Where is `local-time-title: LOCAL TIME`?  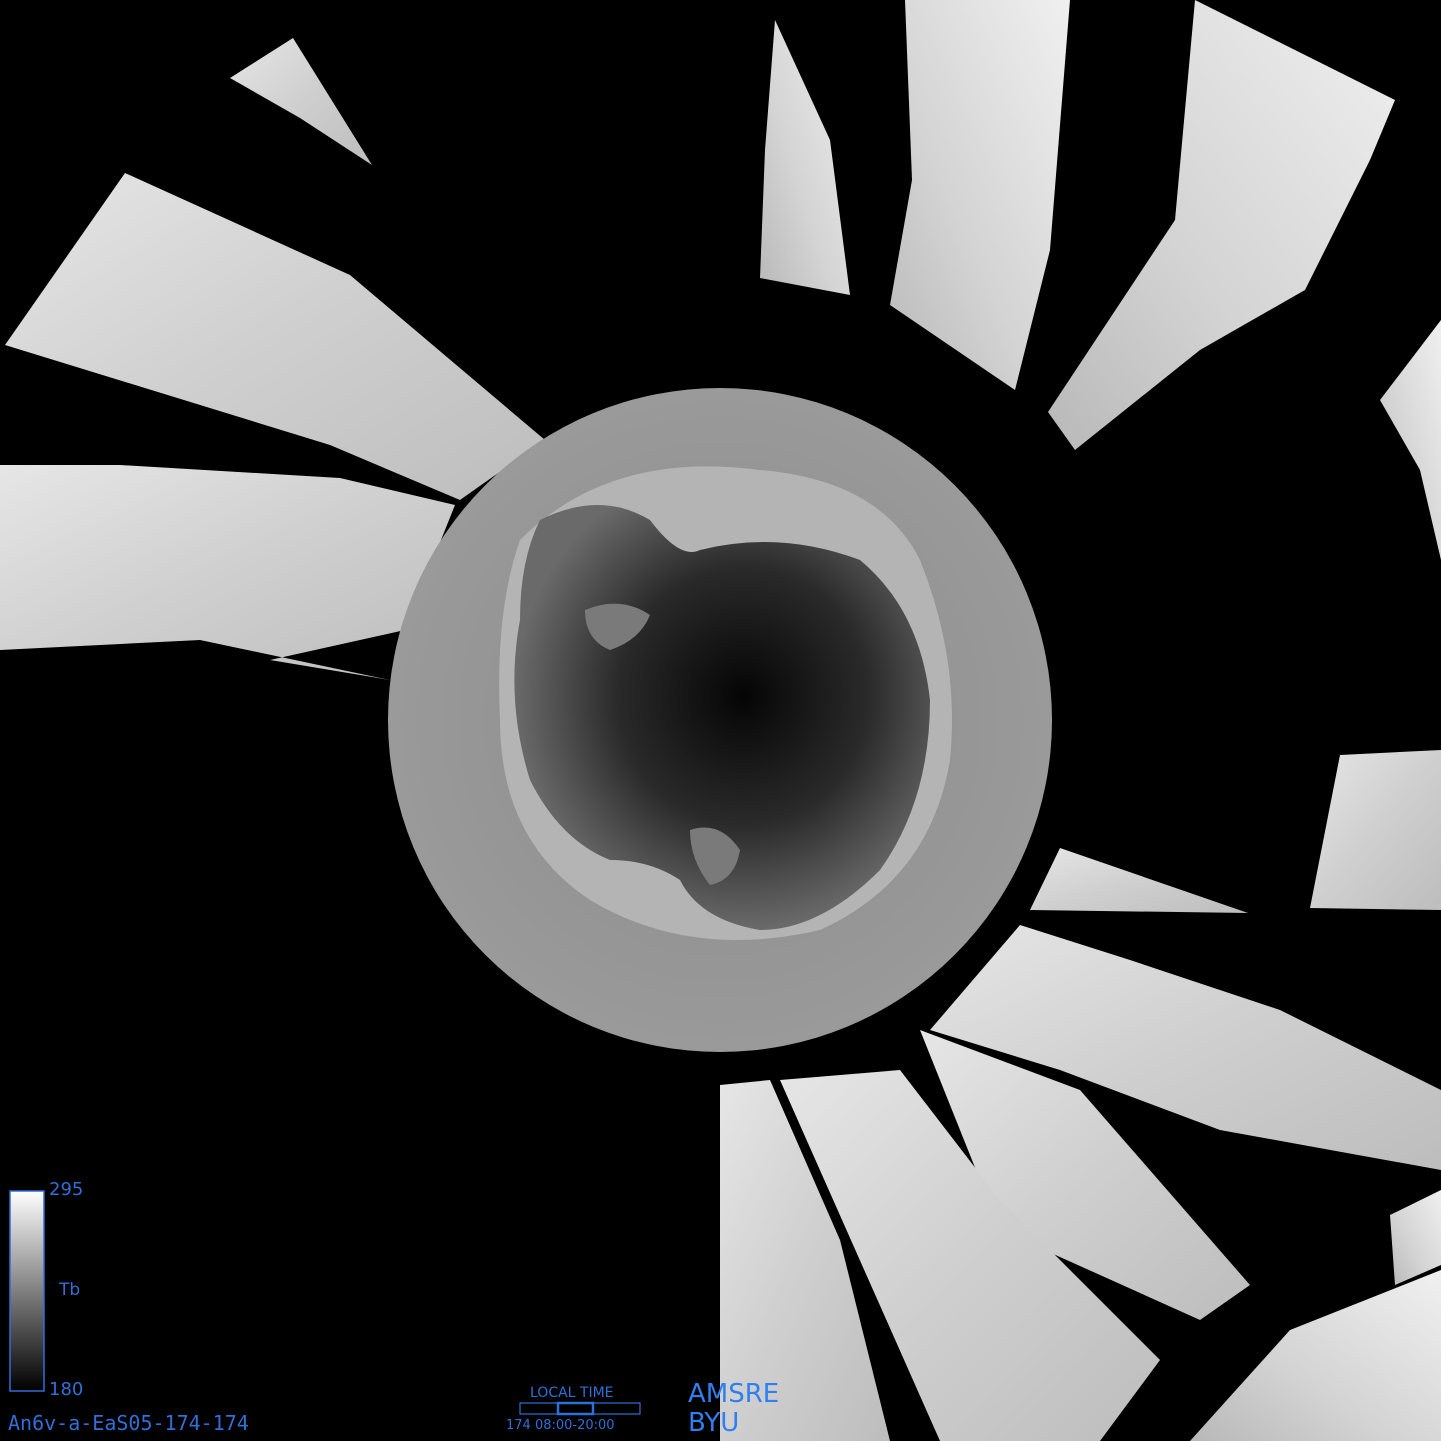
local-time-title: LOCAL TIME is located at coordinates (572, 1393).